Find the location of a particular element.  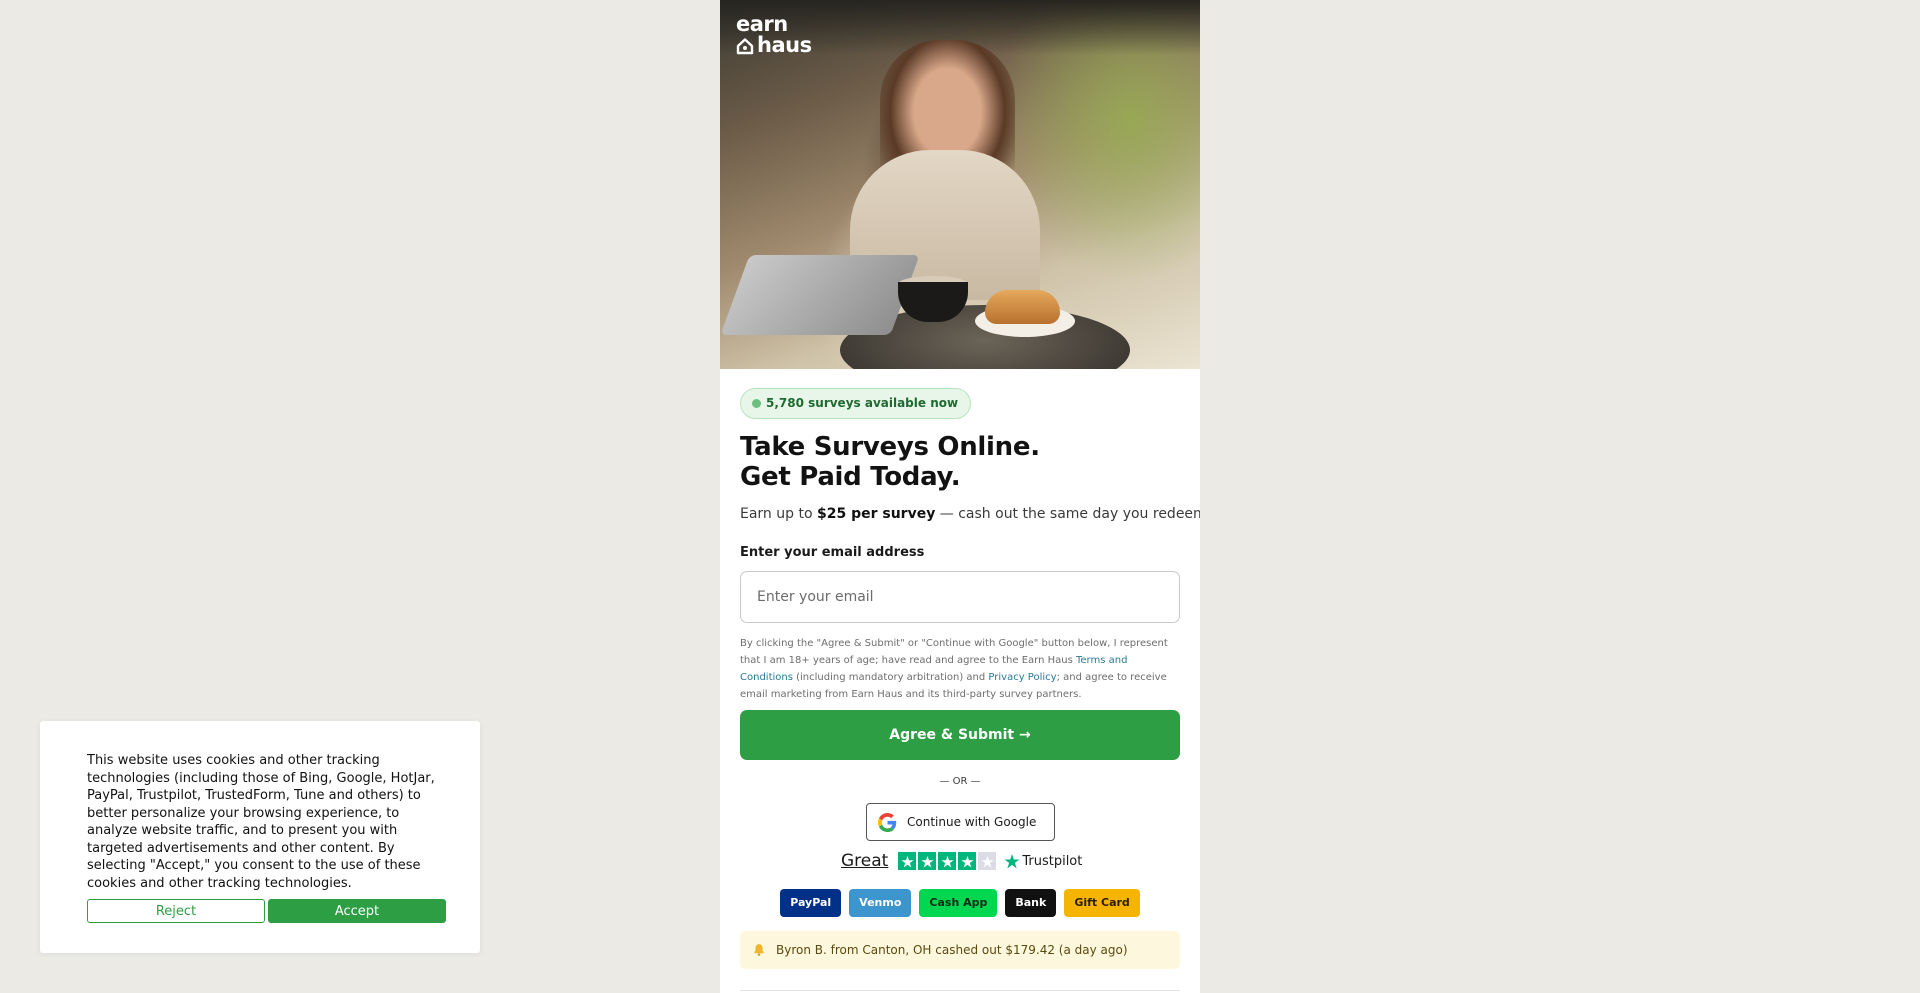

payout-chip-venmo: Venmo is located at coordinates (880, 903).